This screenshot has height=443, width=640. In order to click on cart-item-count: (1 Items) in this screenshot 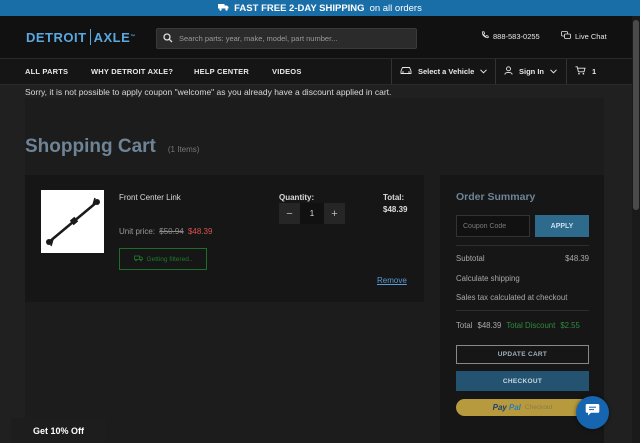, I will do `click(183, 149)`.